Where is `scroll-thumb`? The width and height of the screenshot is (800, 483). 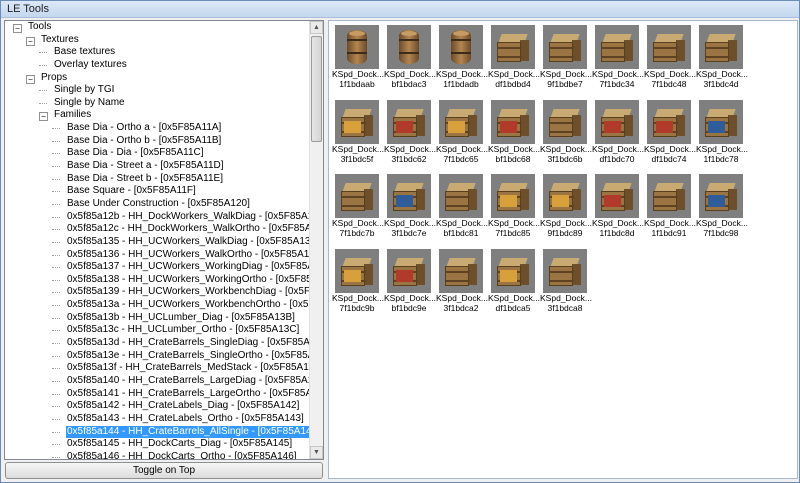
scroll-thumb is located at coordinates (316, 89).